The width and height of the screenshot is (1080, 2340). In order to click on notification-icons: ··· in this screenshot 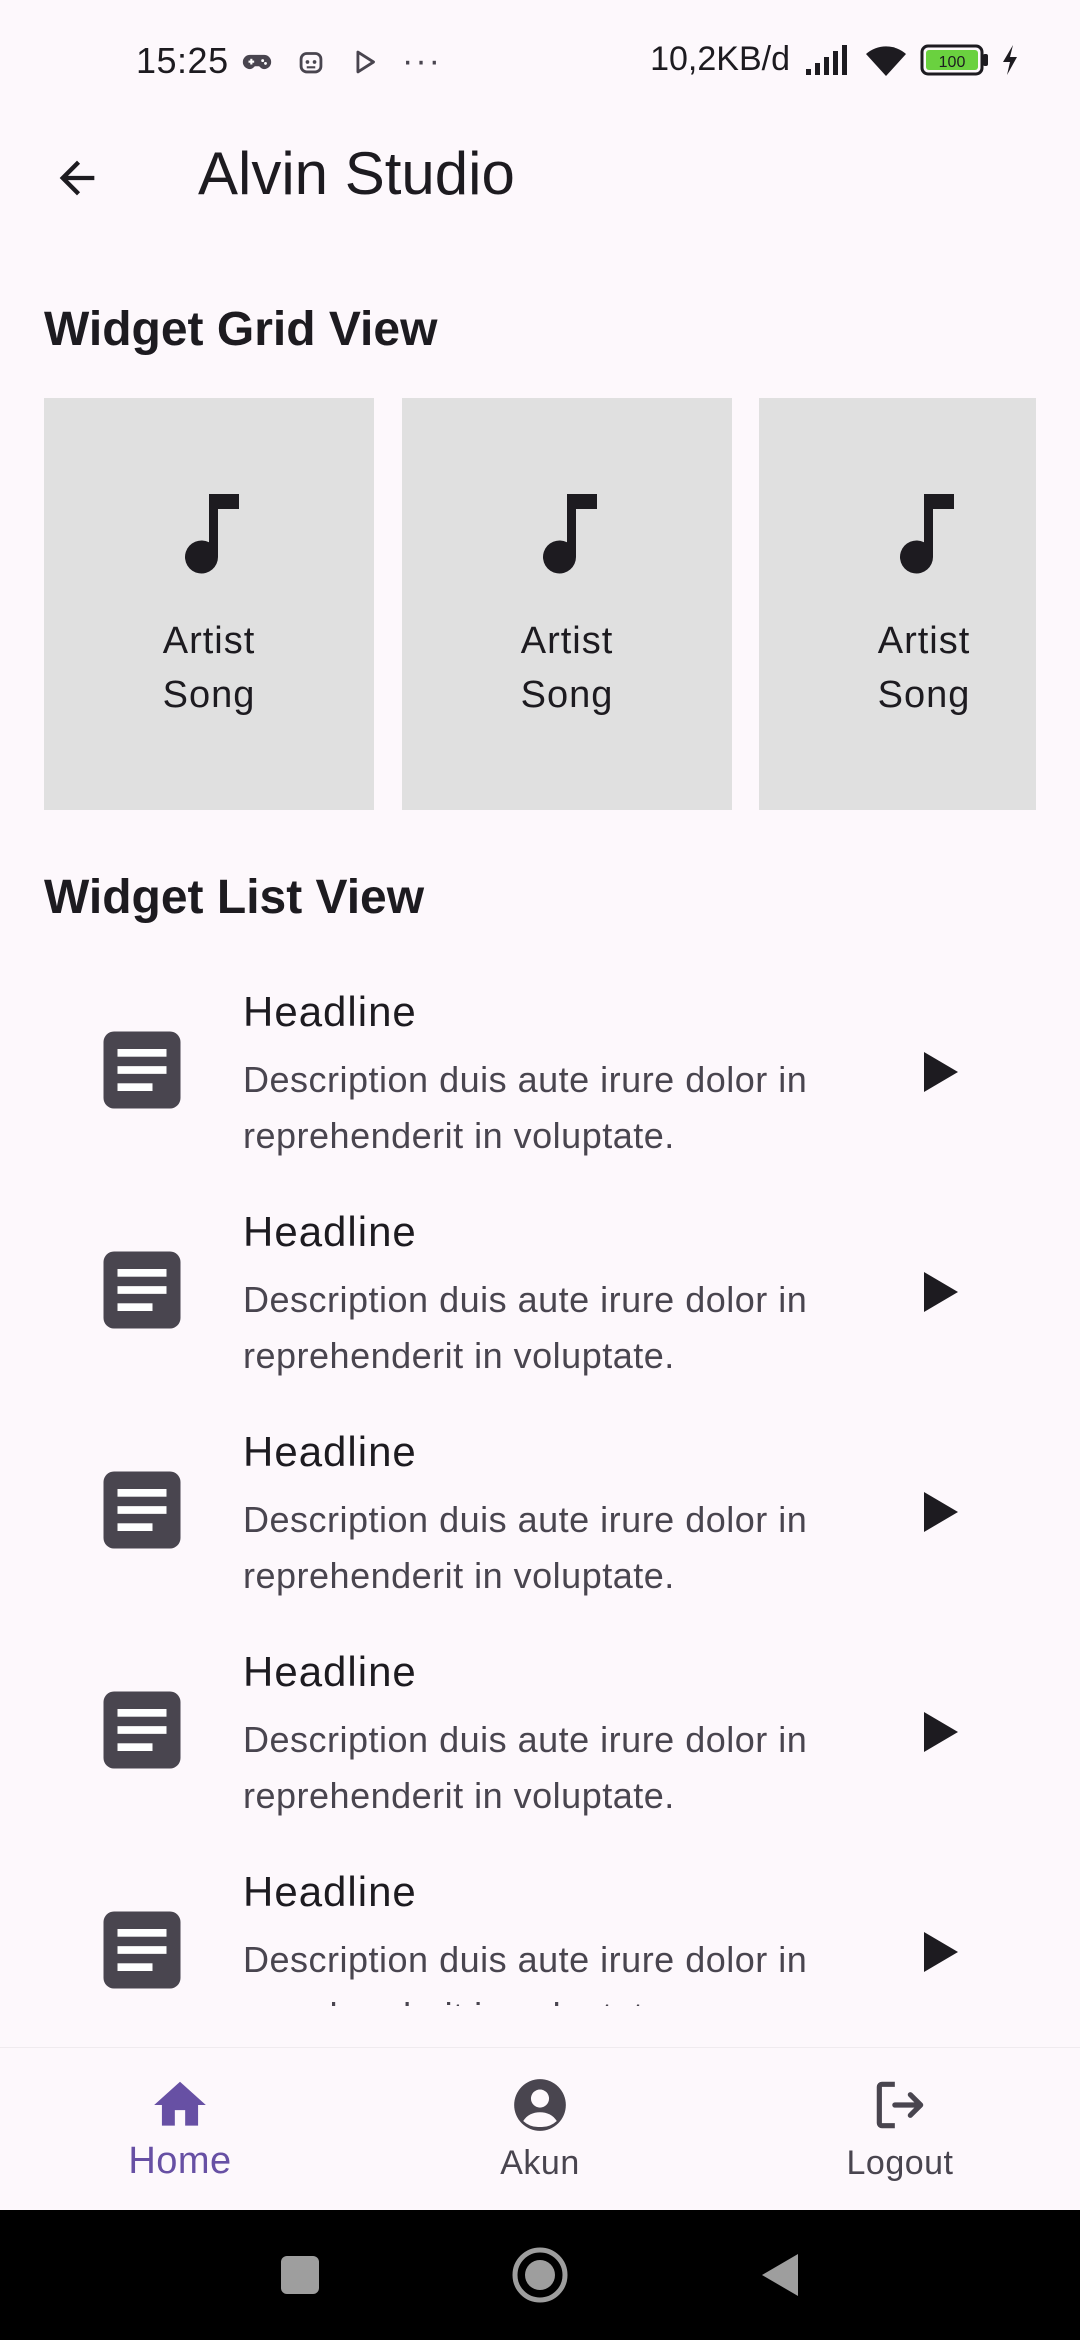, I will do `click(341, 61)`.